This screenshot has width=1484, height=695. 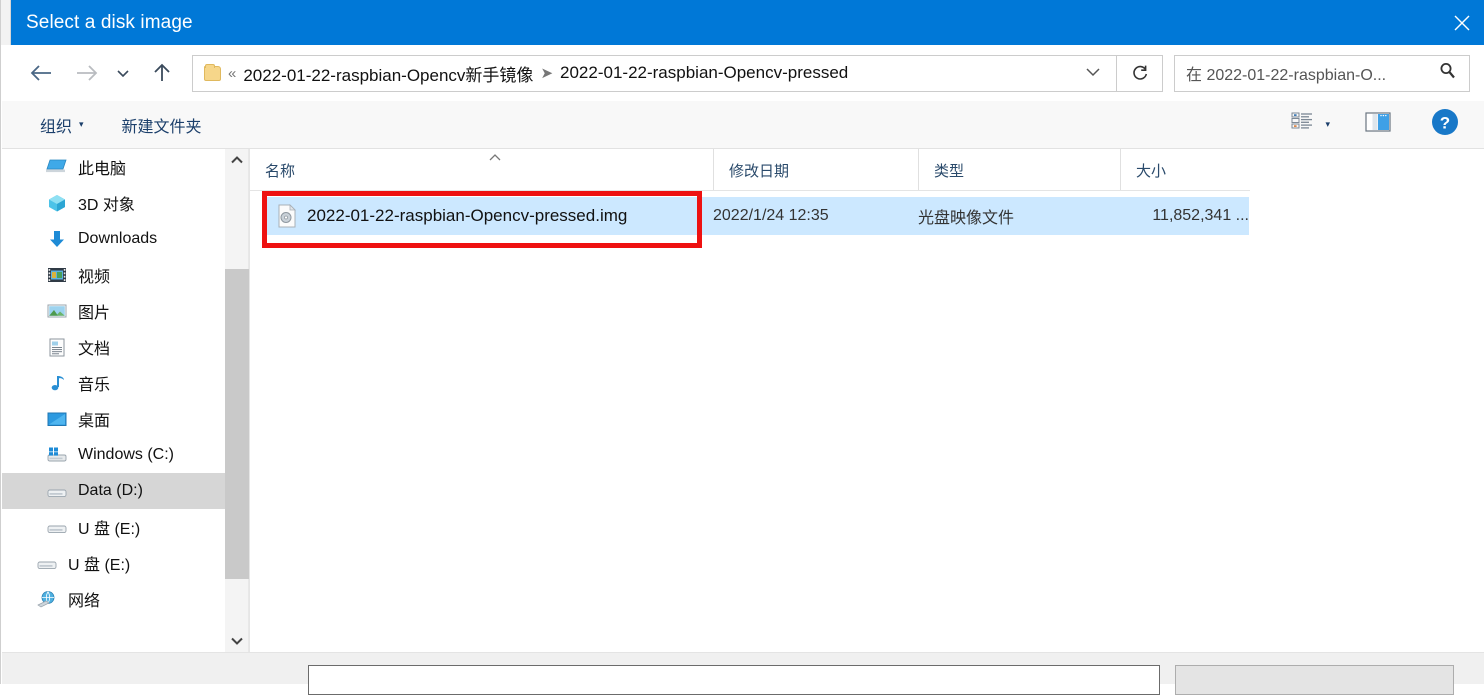 I want to click on forward-button, so click(x=86, y=73).